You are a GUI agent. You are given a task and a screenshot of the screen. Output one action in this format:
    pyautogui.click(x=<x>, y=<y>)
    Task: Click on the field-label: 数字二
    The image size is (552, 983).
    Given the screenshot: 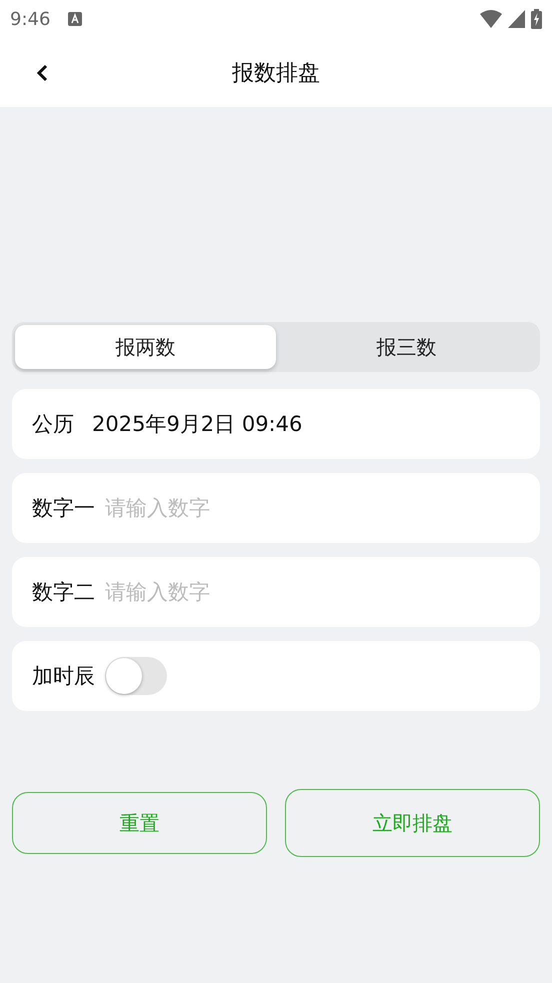 What is the action you would take?
    pyautogui.click(x=63, y=592)
    